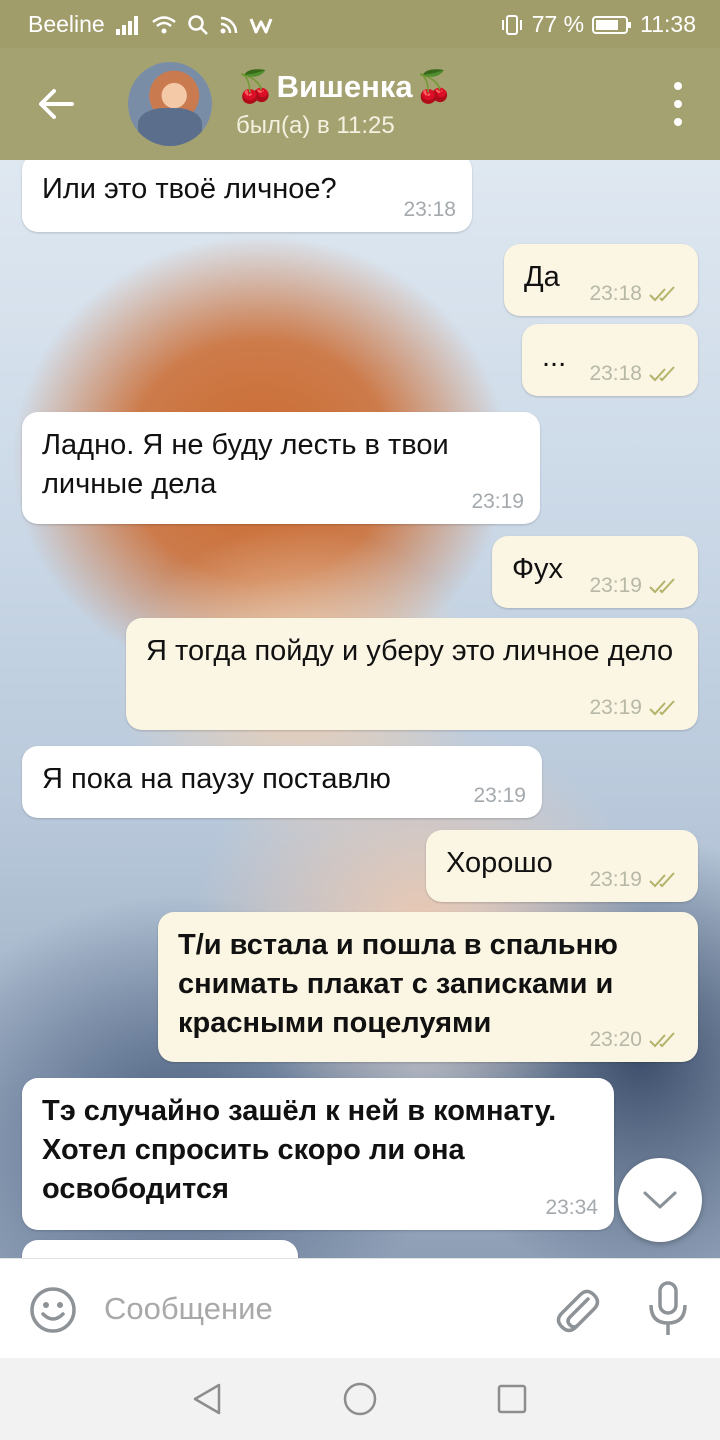 This screenshot has width=720, height=1440. What do you see at coordinates (410, 651) in the screenshot?
I see `message-text: Я тогда пойду и уберу это личное дело` at bounding box center [410, 651].